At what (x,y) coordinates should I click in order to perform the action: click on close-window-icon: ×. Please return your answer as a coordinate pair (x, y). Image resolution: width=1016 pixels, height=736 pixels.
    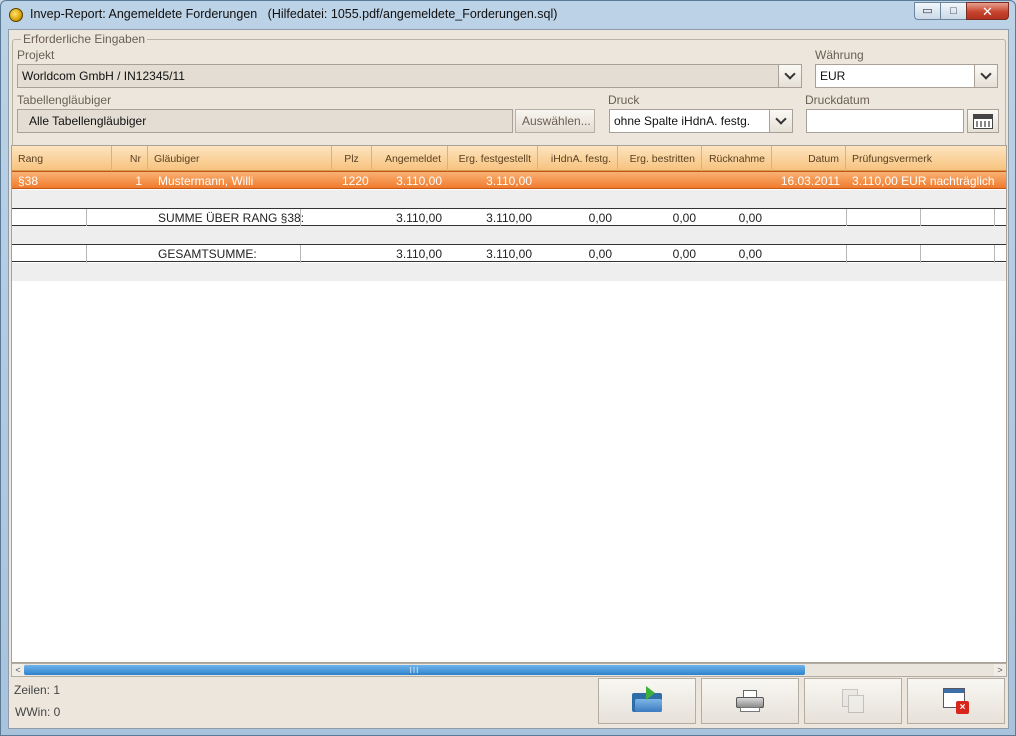
    Looking at the image, I should click on (956, 701).